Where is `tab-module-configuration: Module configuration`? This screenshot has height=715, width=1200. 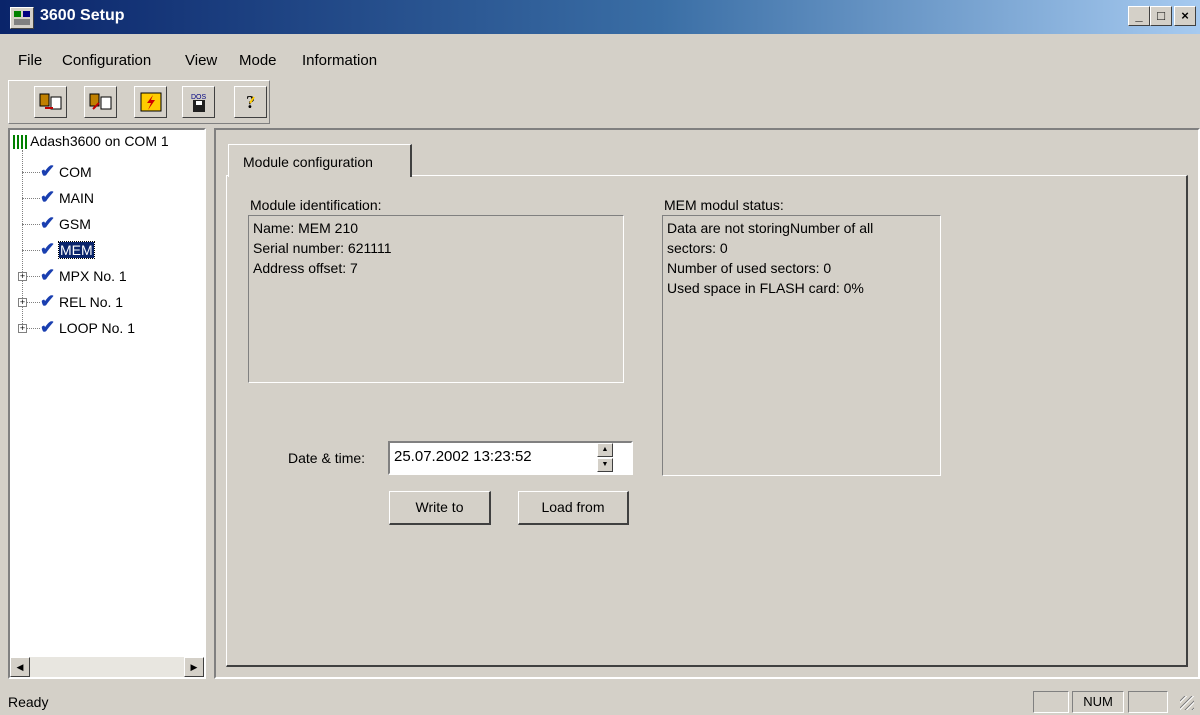 tab-module-configuration: Module configuration is located at coordinates (320, 160).